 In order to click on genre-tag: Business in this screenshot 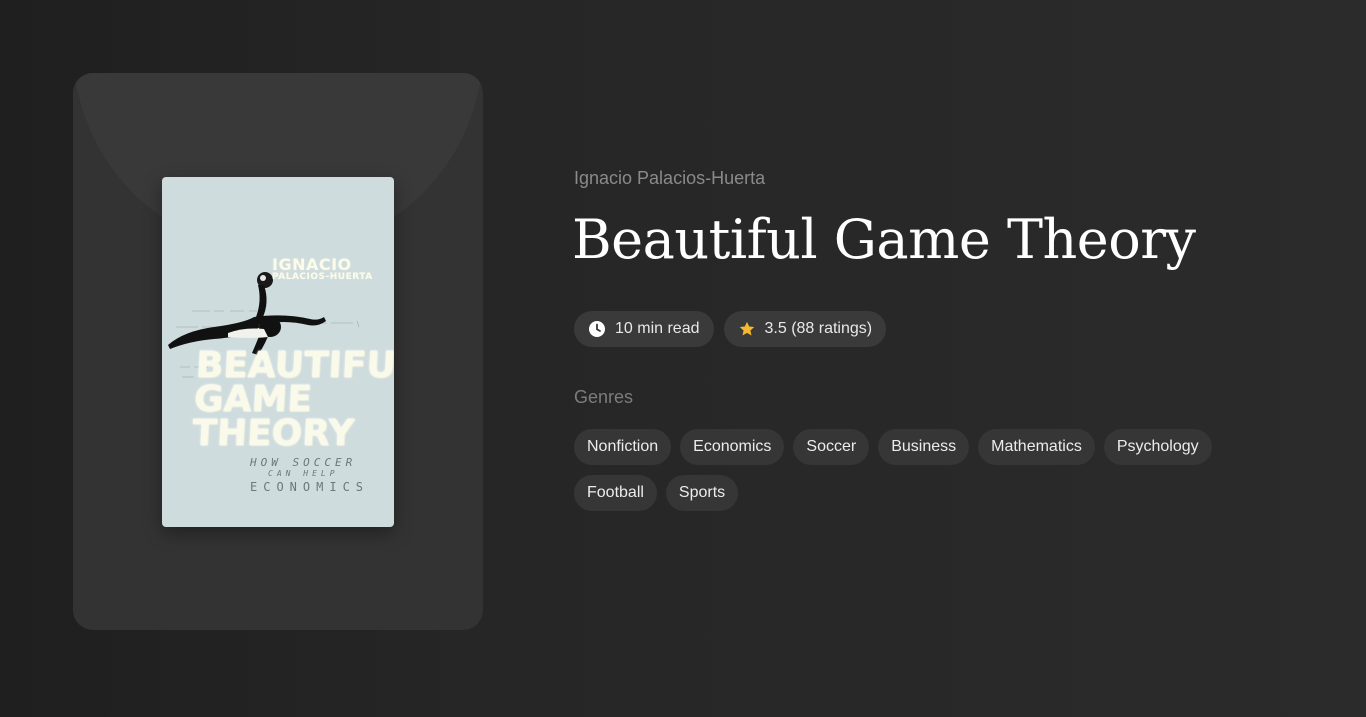, I will do `click(924, 447)`.